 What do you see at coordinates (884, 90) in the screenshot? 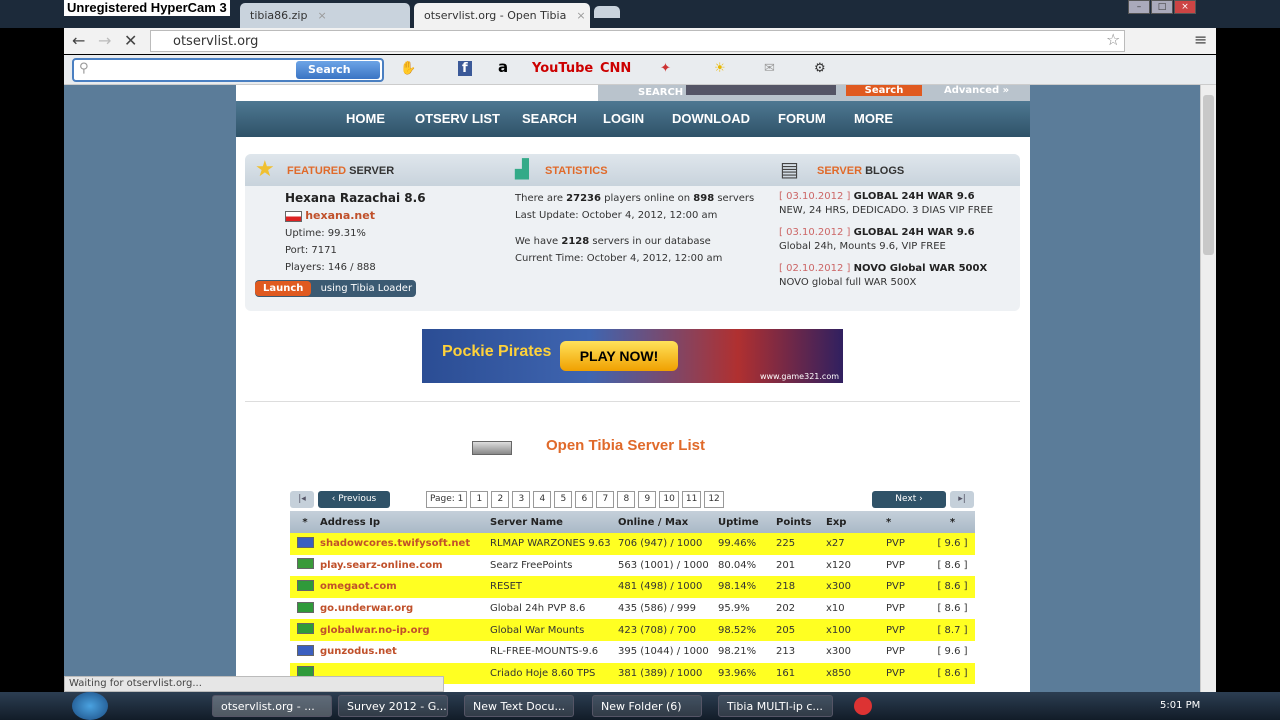
I see `site-search-button: Search` at bounding box center [884, 90].